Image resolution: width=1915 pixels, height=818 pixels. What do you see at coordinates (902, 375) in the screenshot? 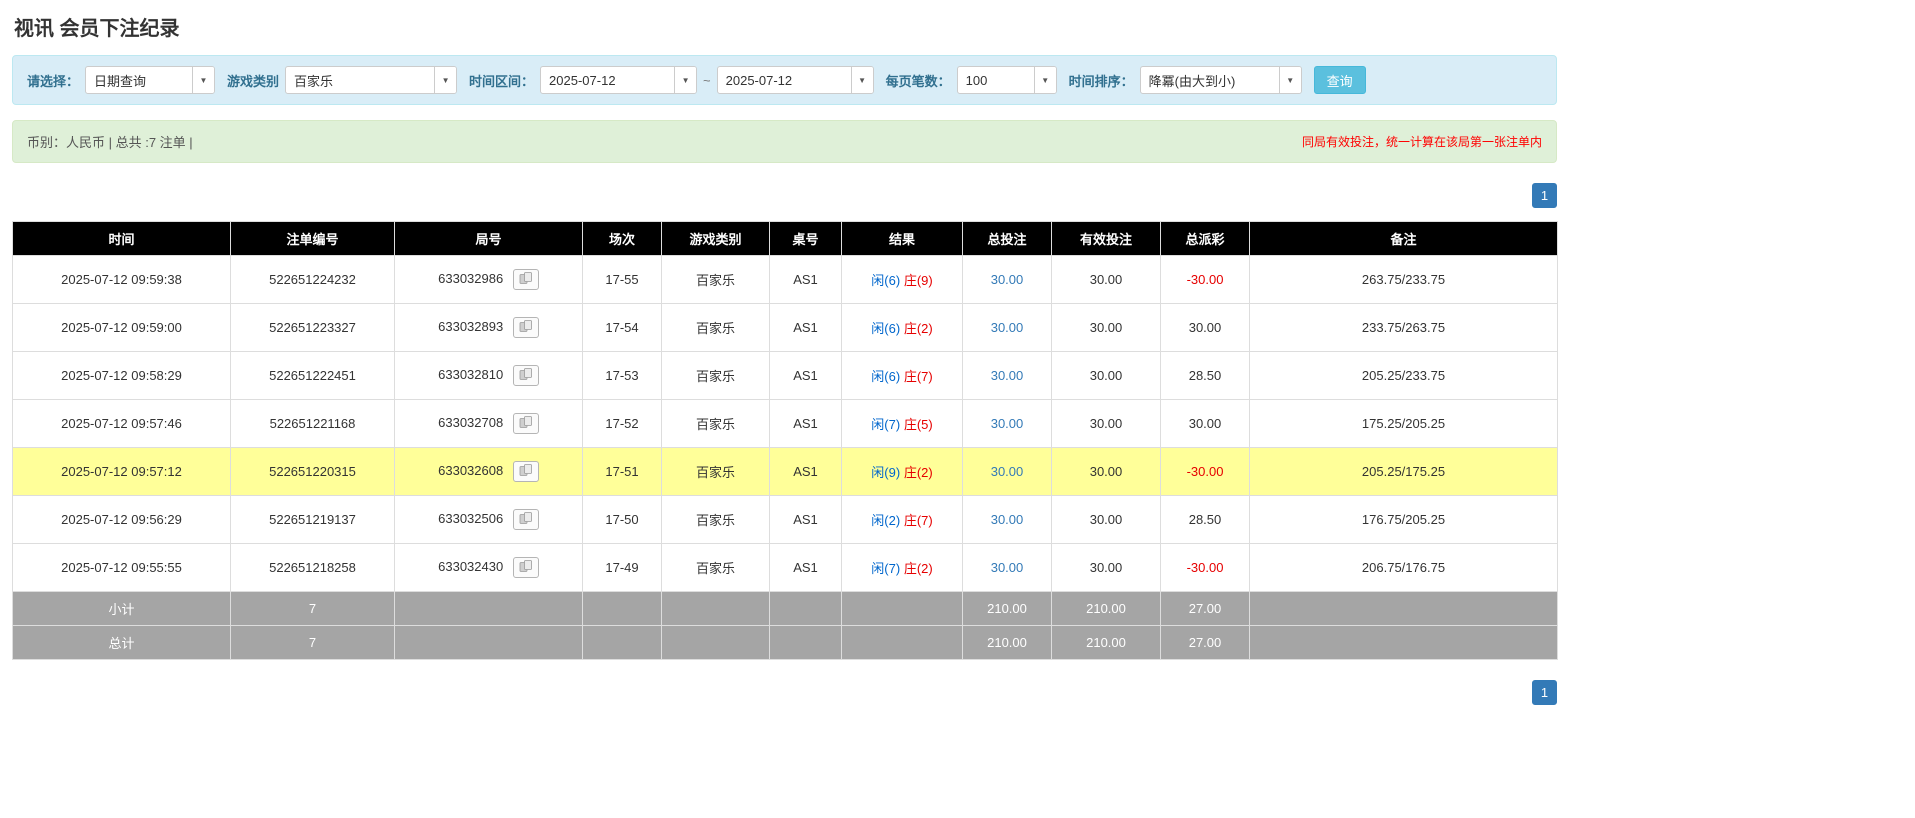
I see `cell-result: 闲(6) 庄(7)` at bounding box center [902, 375].